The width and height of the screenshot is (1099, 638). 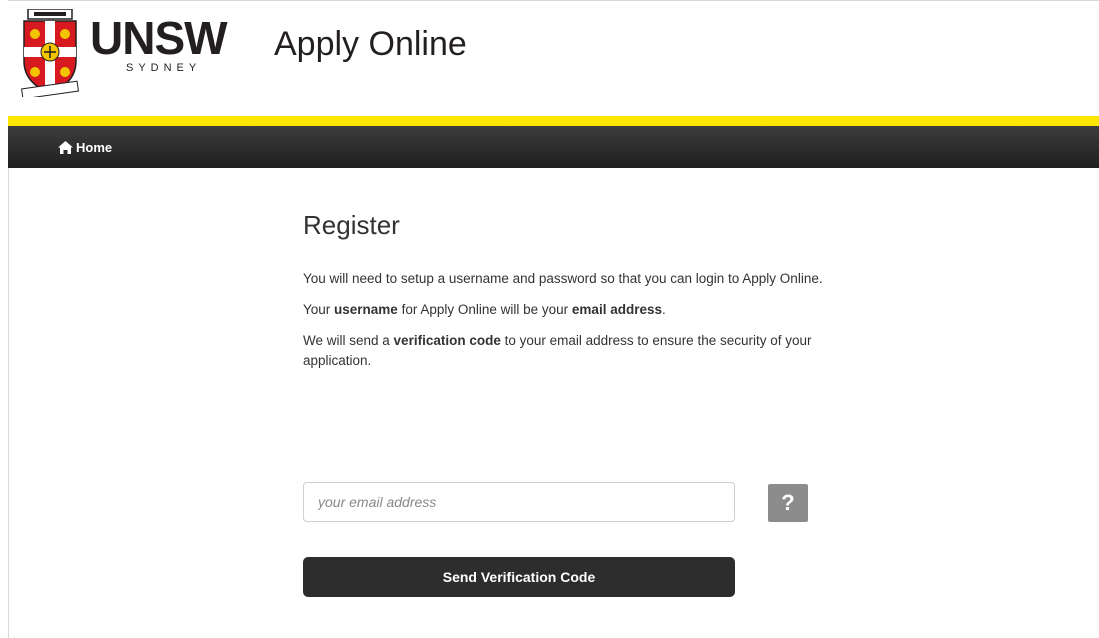 What do you see at coordinates (319, 309) in the screenshot?
I see `username-text-part: Your` at bounding box center [319, 309].